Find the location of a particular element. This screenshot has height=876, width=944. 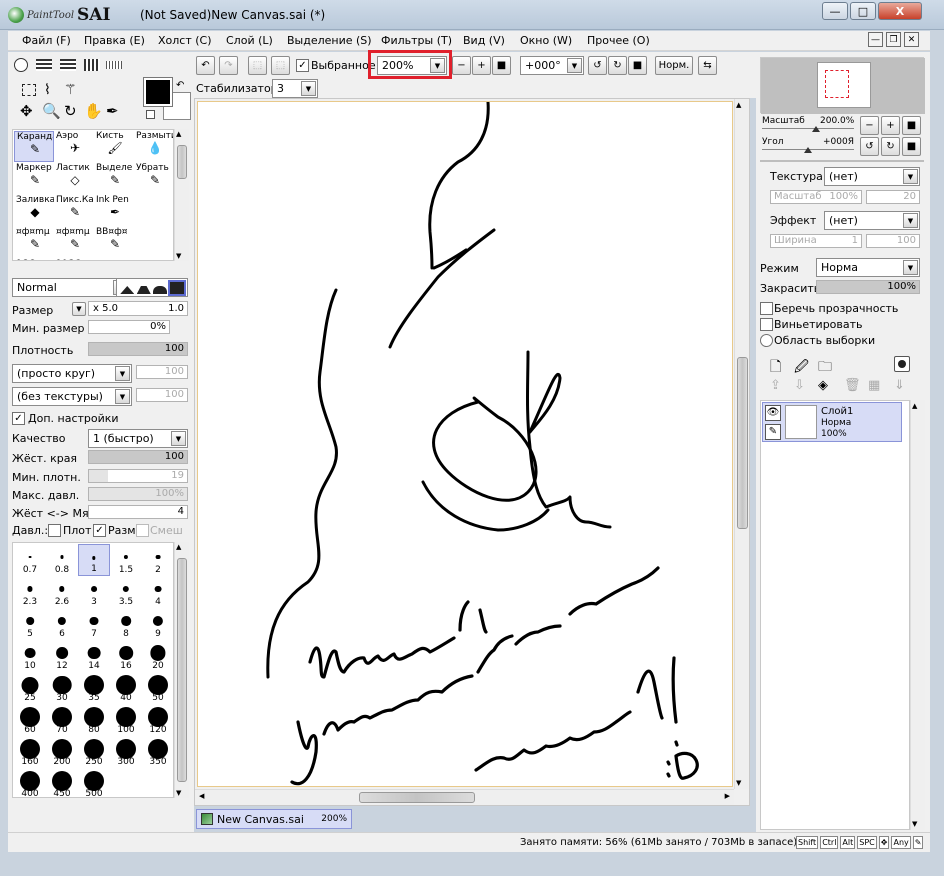

space-key-indicator: SPC is located at coordinates (867, 842).